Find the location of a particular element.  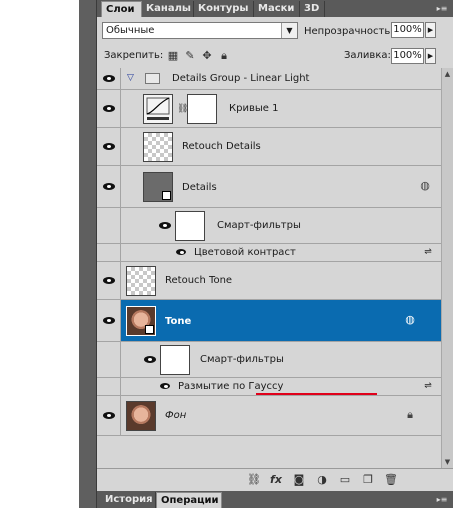

link-layers-icon: ⛓︎ is located at coordinates (254, 480).